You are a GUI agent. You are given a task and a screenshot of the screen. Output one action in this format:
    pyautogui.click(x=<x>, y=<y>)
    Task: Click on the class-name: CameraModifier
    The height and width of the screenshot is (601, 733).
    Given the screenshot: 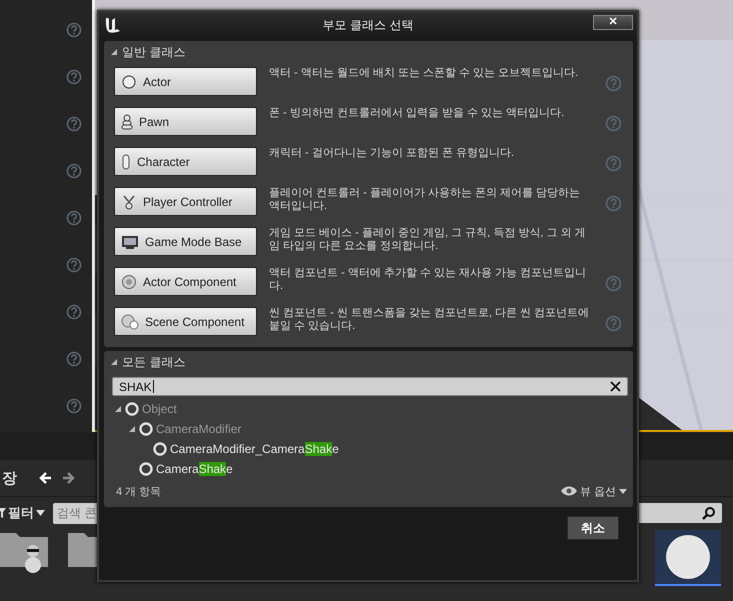 What is the action you would take?
    pyautogui.click(x=199, y=429)
    